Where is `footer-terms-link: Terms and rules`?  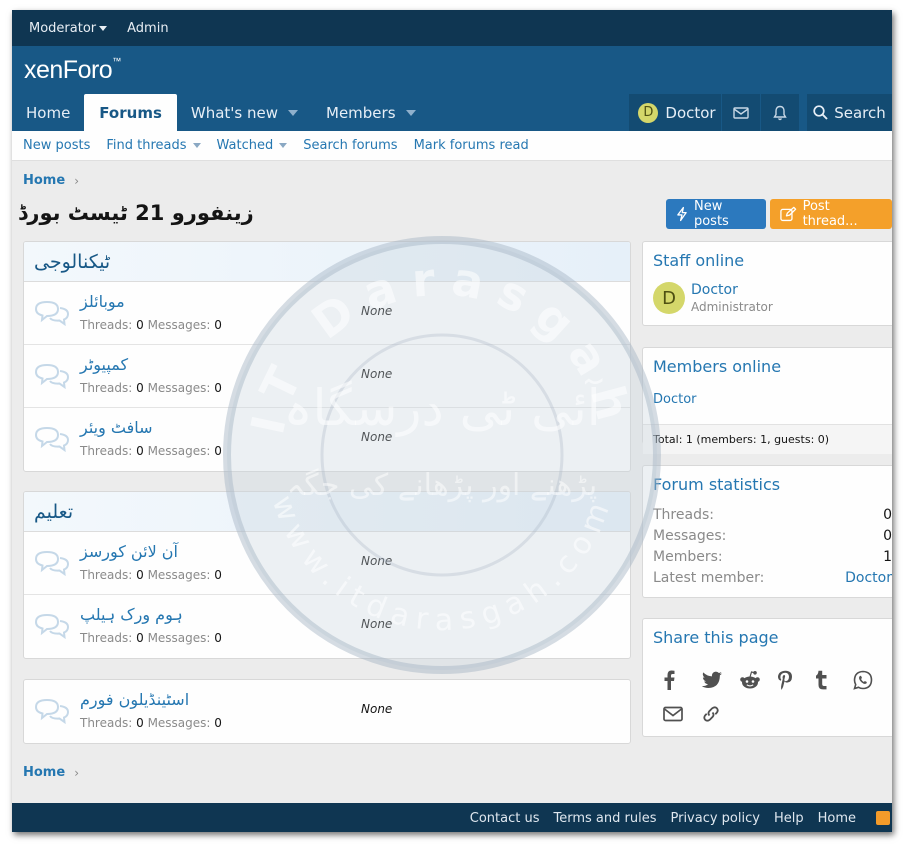 footer-terms-link: Terms and rules is located at coordinates (605, 818).